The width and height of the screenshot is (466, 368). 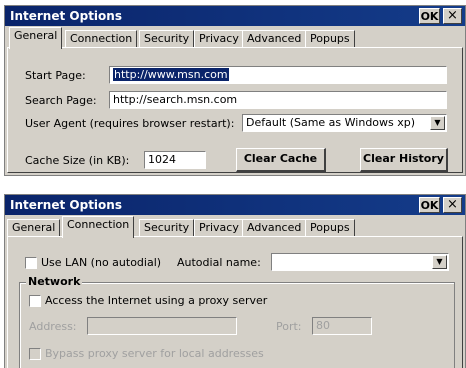 I want to click on user-agent-label: User Agent (requires browser restart):, so click(x=130, y=123).